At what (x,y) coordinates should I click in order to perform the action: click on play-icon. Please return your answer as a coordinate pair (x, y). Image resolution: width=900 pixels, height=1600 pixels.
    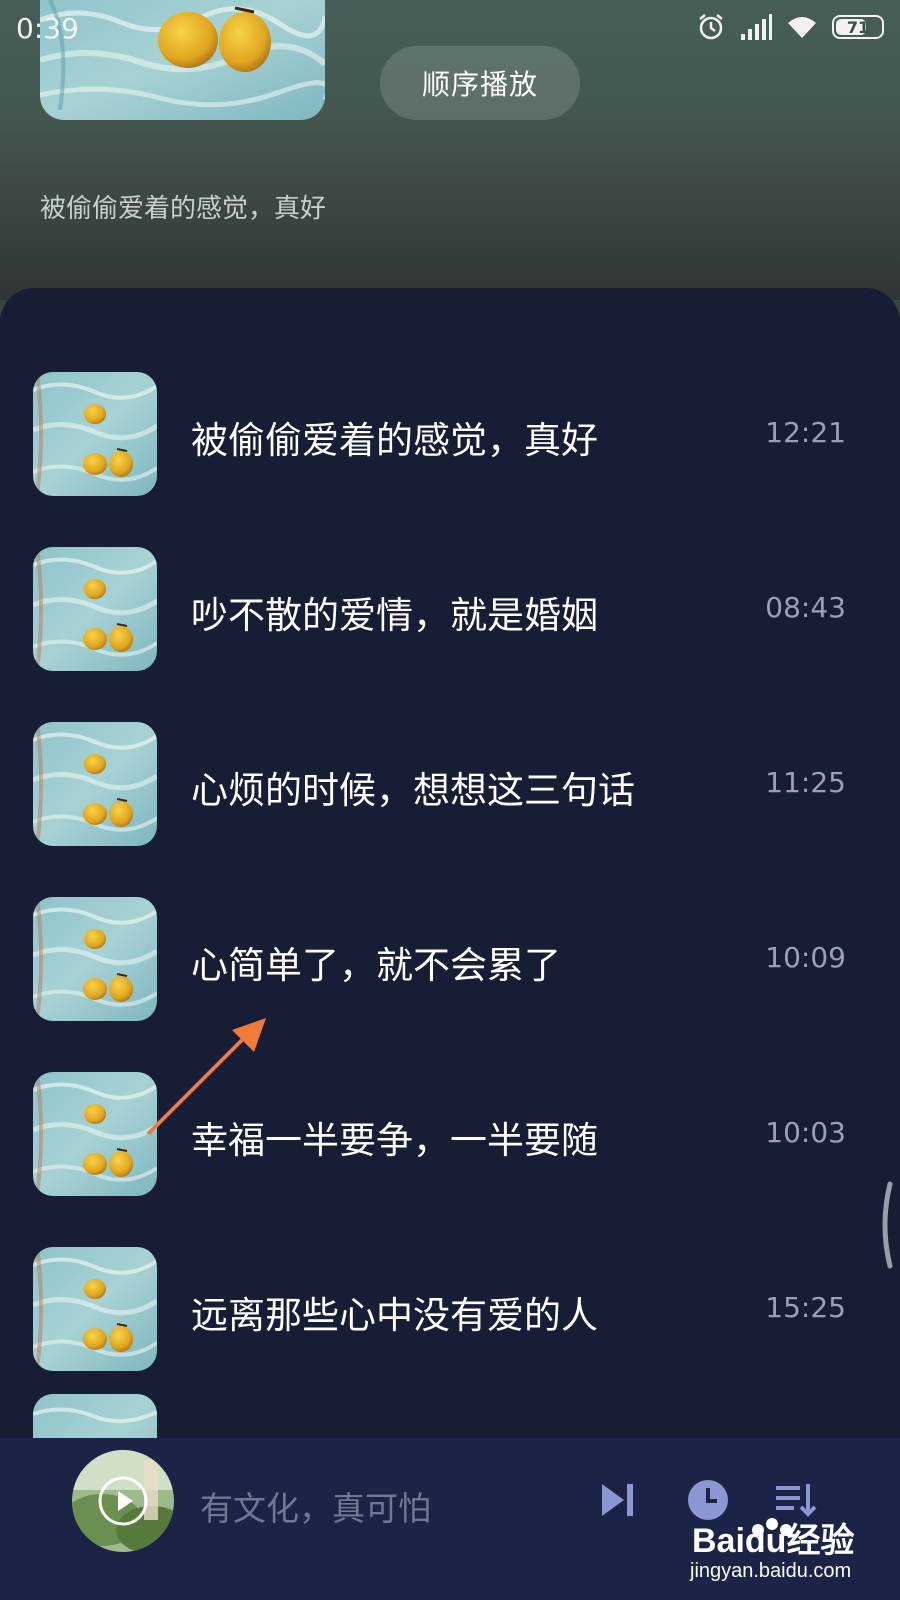
    Looking at the image, I should click on (123, 1501).